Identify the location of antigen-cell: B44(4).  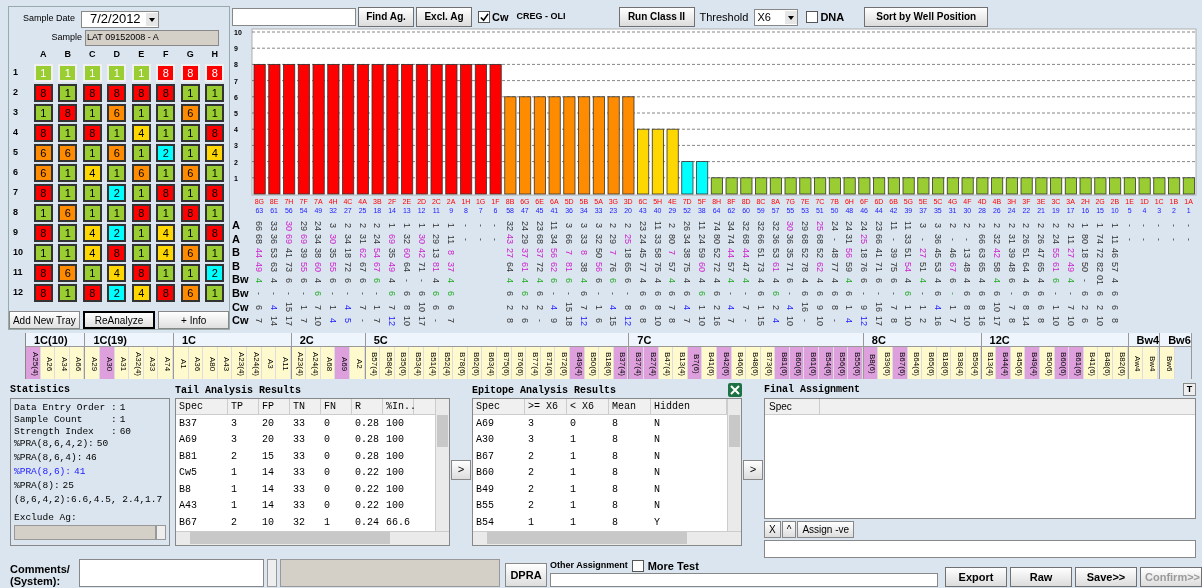
(1003, 363).